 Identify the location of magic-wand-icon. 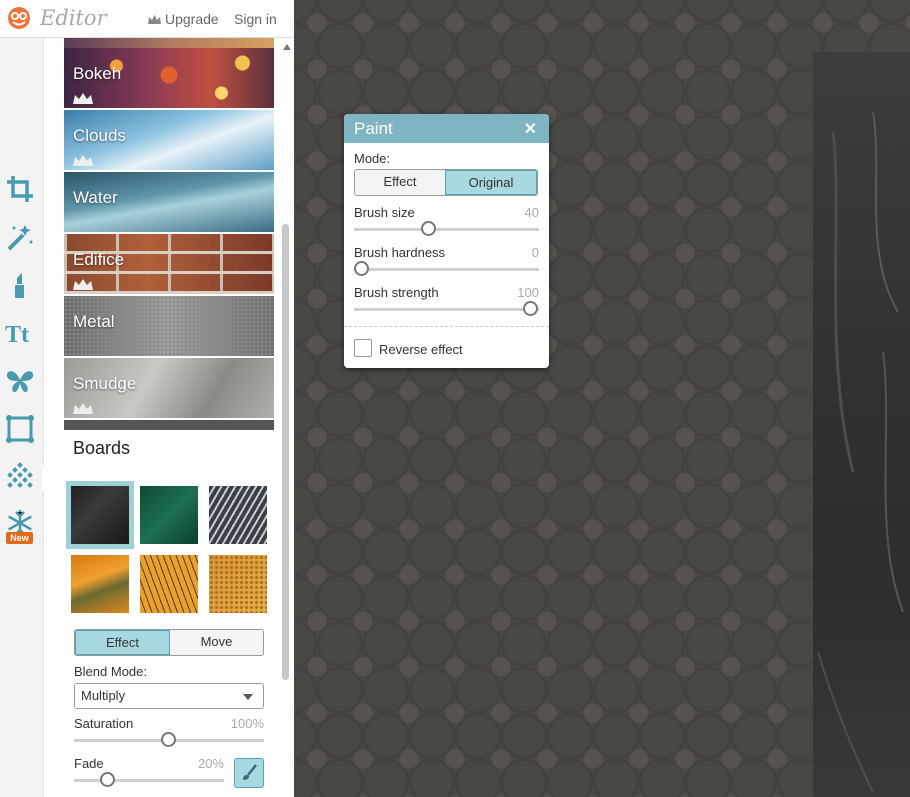
(20, 238).